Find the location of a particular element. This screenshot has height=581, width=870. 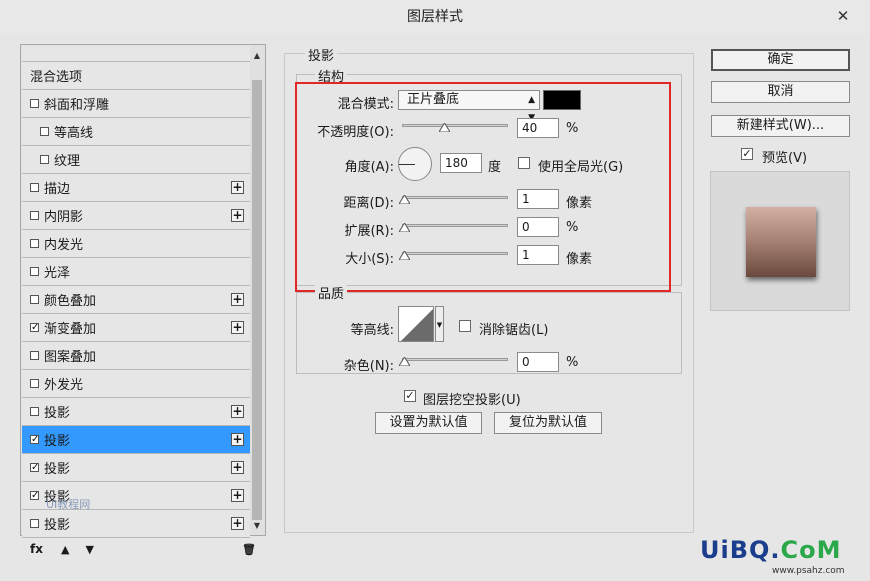

move-up-icon: ▲ is located at coordinates (65, 549).